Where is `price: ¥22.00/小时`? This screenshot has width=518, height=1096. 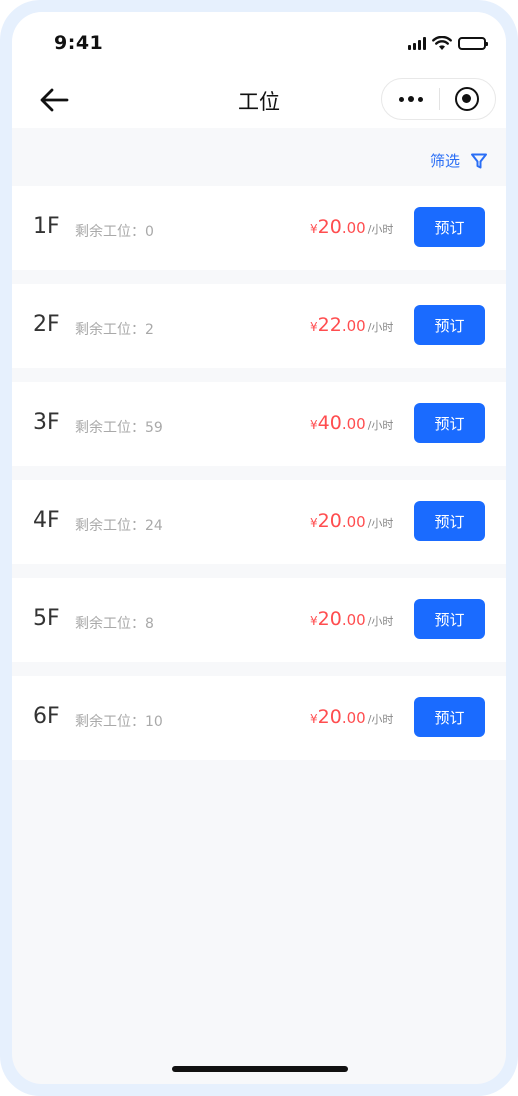
price: ¥22.00/小时 is located at coordinates (352, 325).